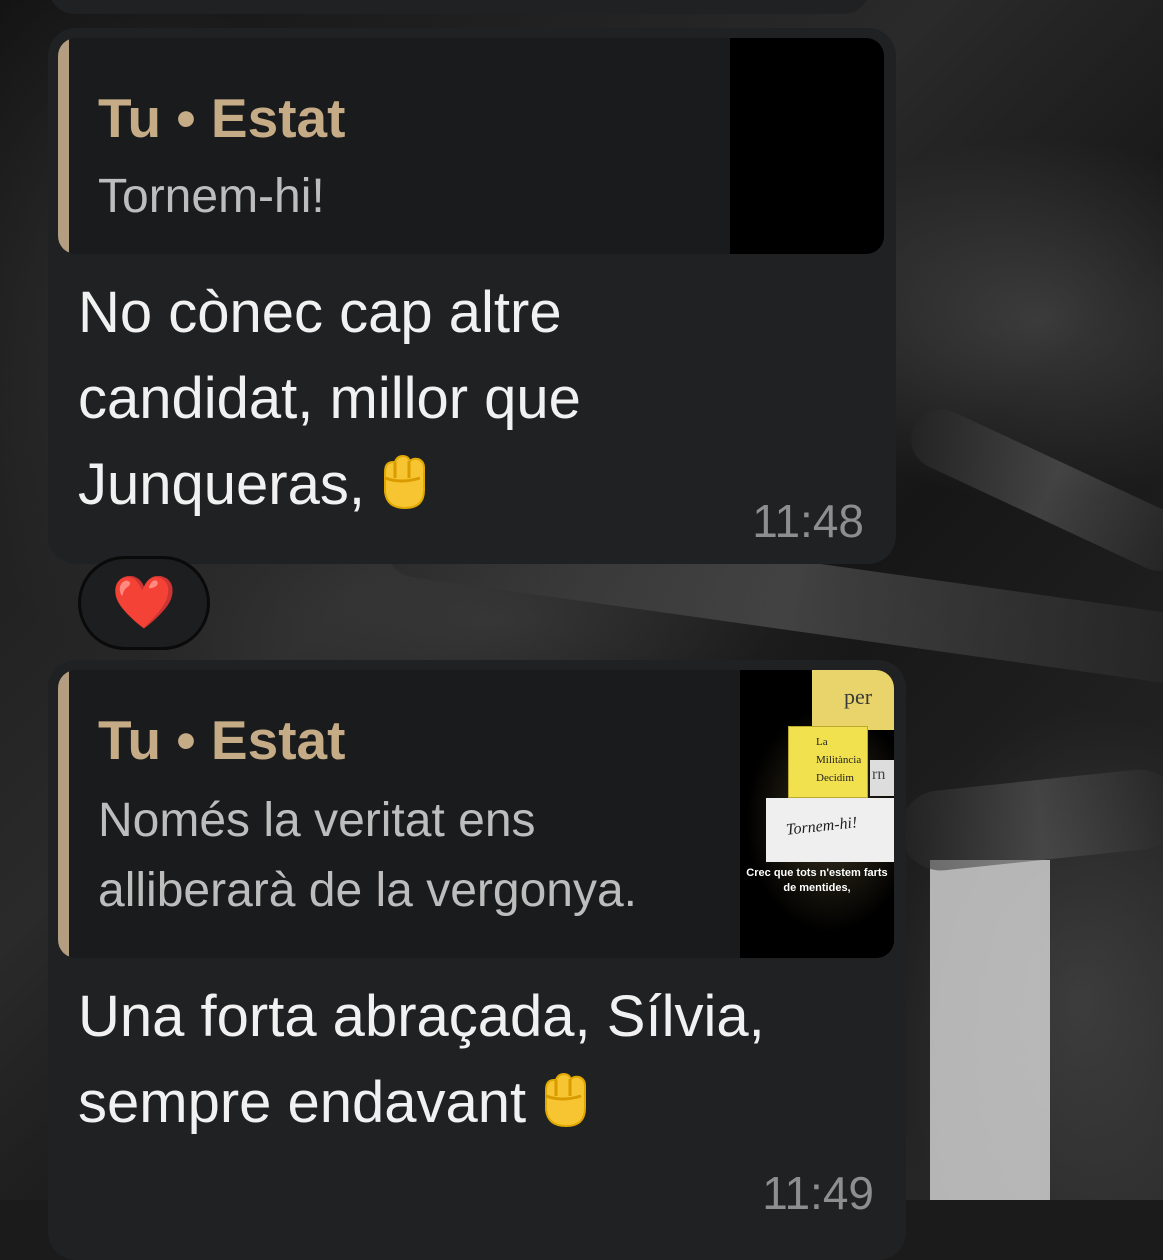 The height and width of the screenshot is (1260, 1163). I want to click on reaction-badge: ❤️, so click(144, 603).